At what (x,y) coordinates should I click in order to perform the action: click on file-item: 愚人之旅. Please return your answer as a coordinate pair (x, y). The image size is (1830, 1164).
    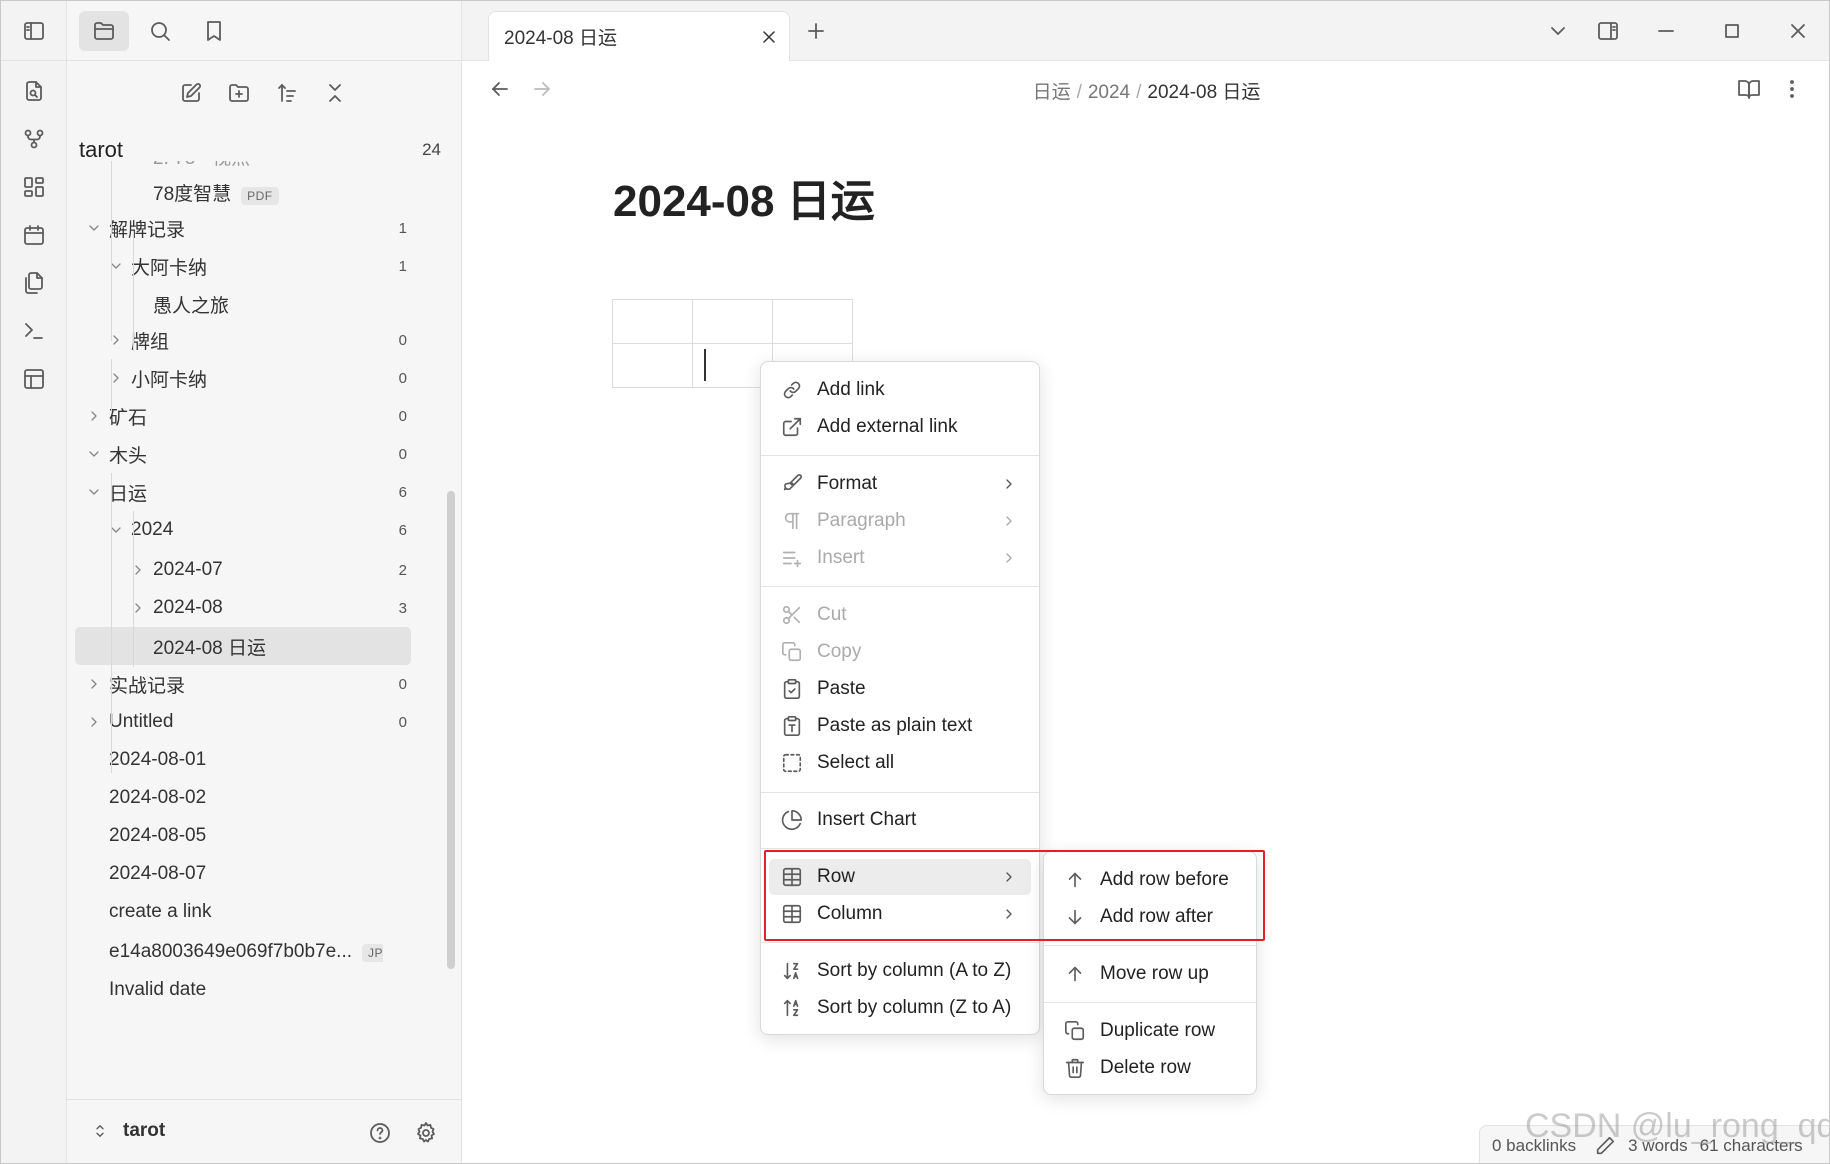
    Looking at the image, I should click on (237, 304).